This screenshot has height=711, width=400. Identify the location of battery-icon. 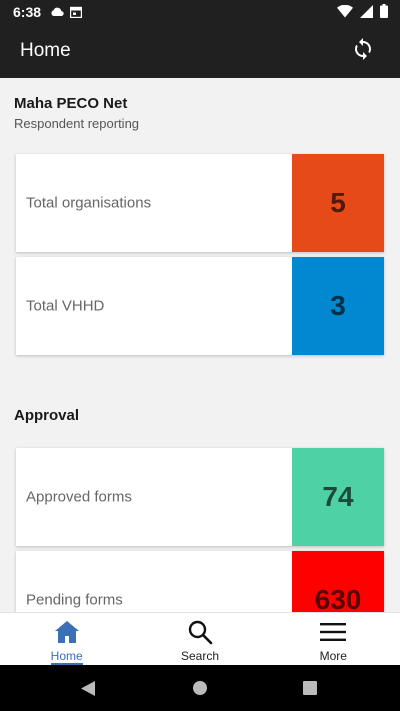
(384, 13).